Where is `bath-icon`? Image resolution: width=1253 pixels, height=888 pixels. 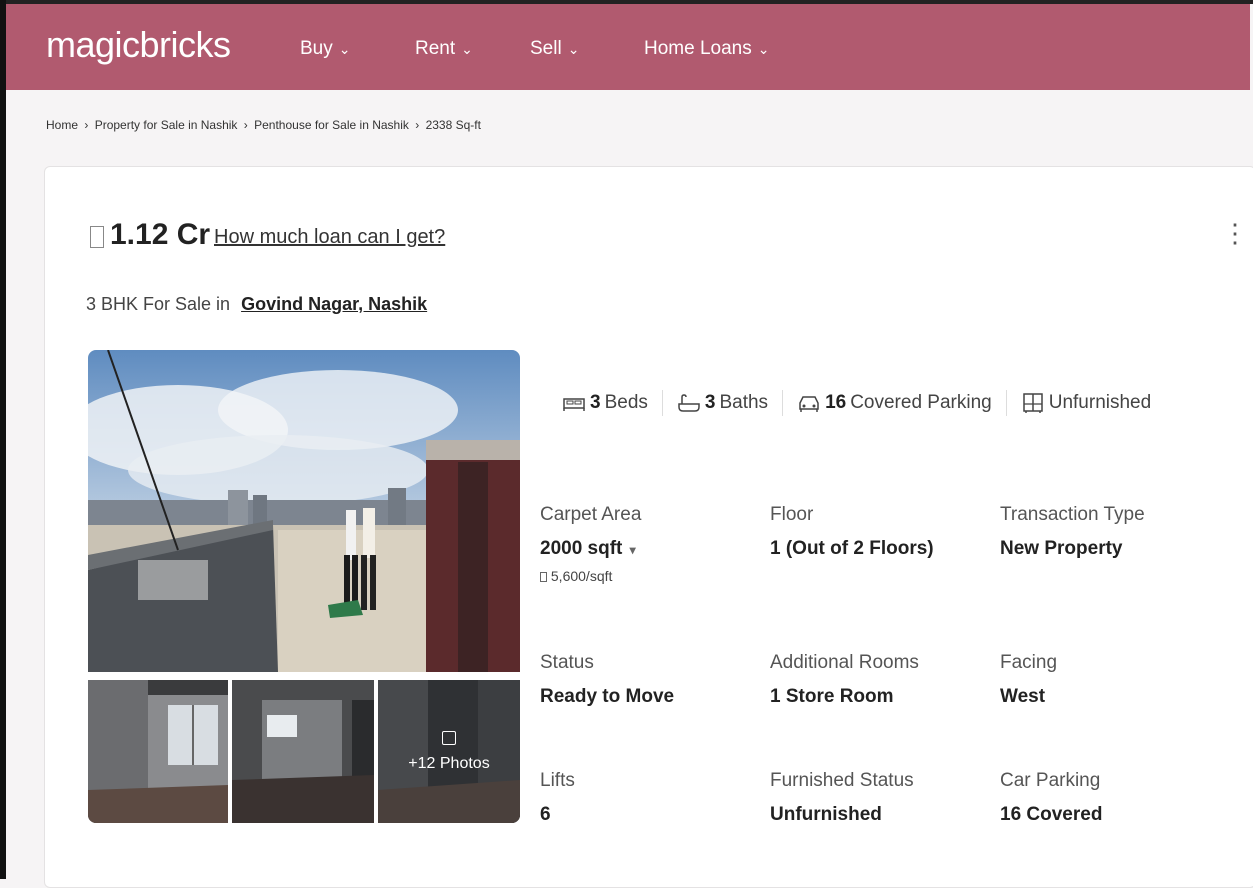
bath-icon is located at coordinates (689, 403).